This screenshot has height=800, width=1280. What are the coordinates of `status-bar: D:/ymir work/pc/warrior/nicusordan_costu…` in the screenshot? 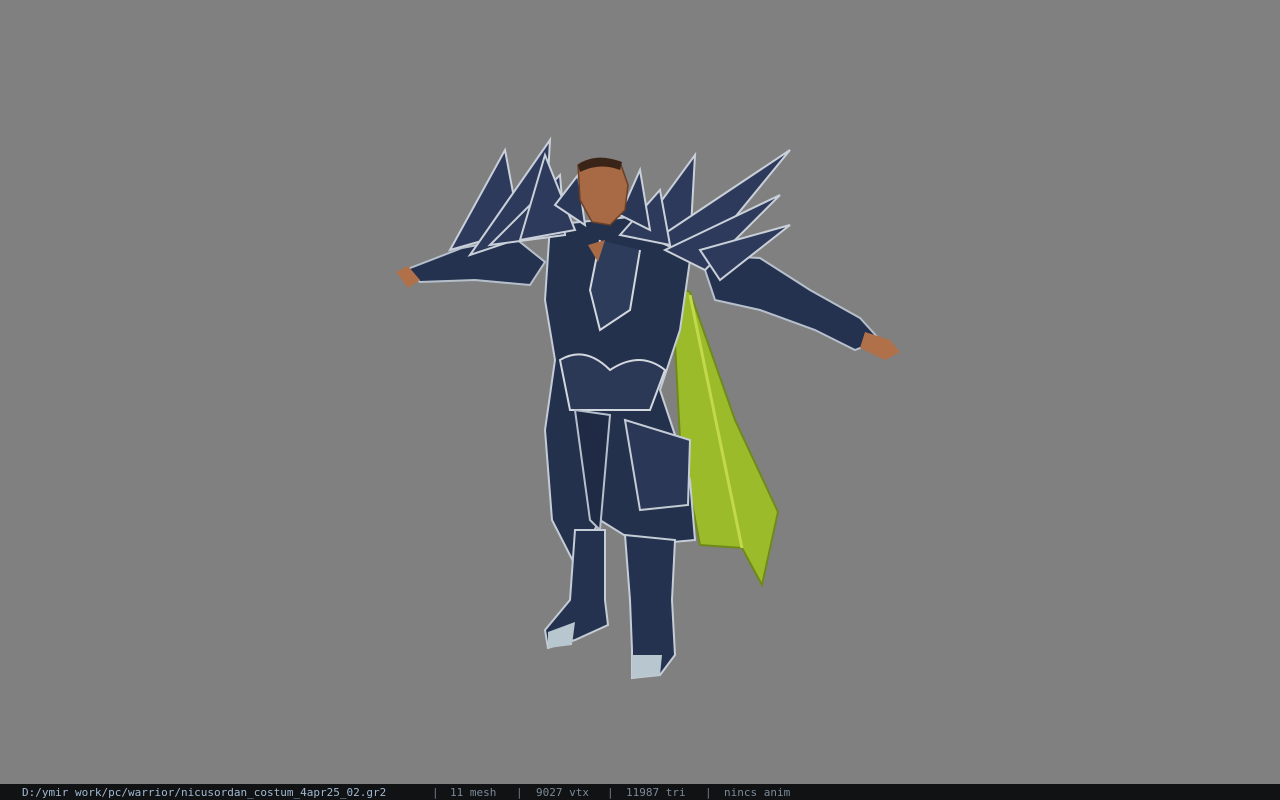 It's located at (640, 792).